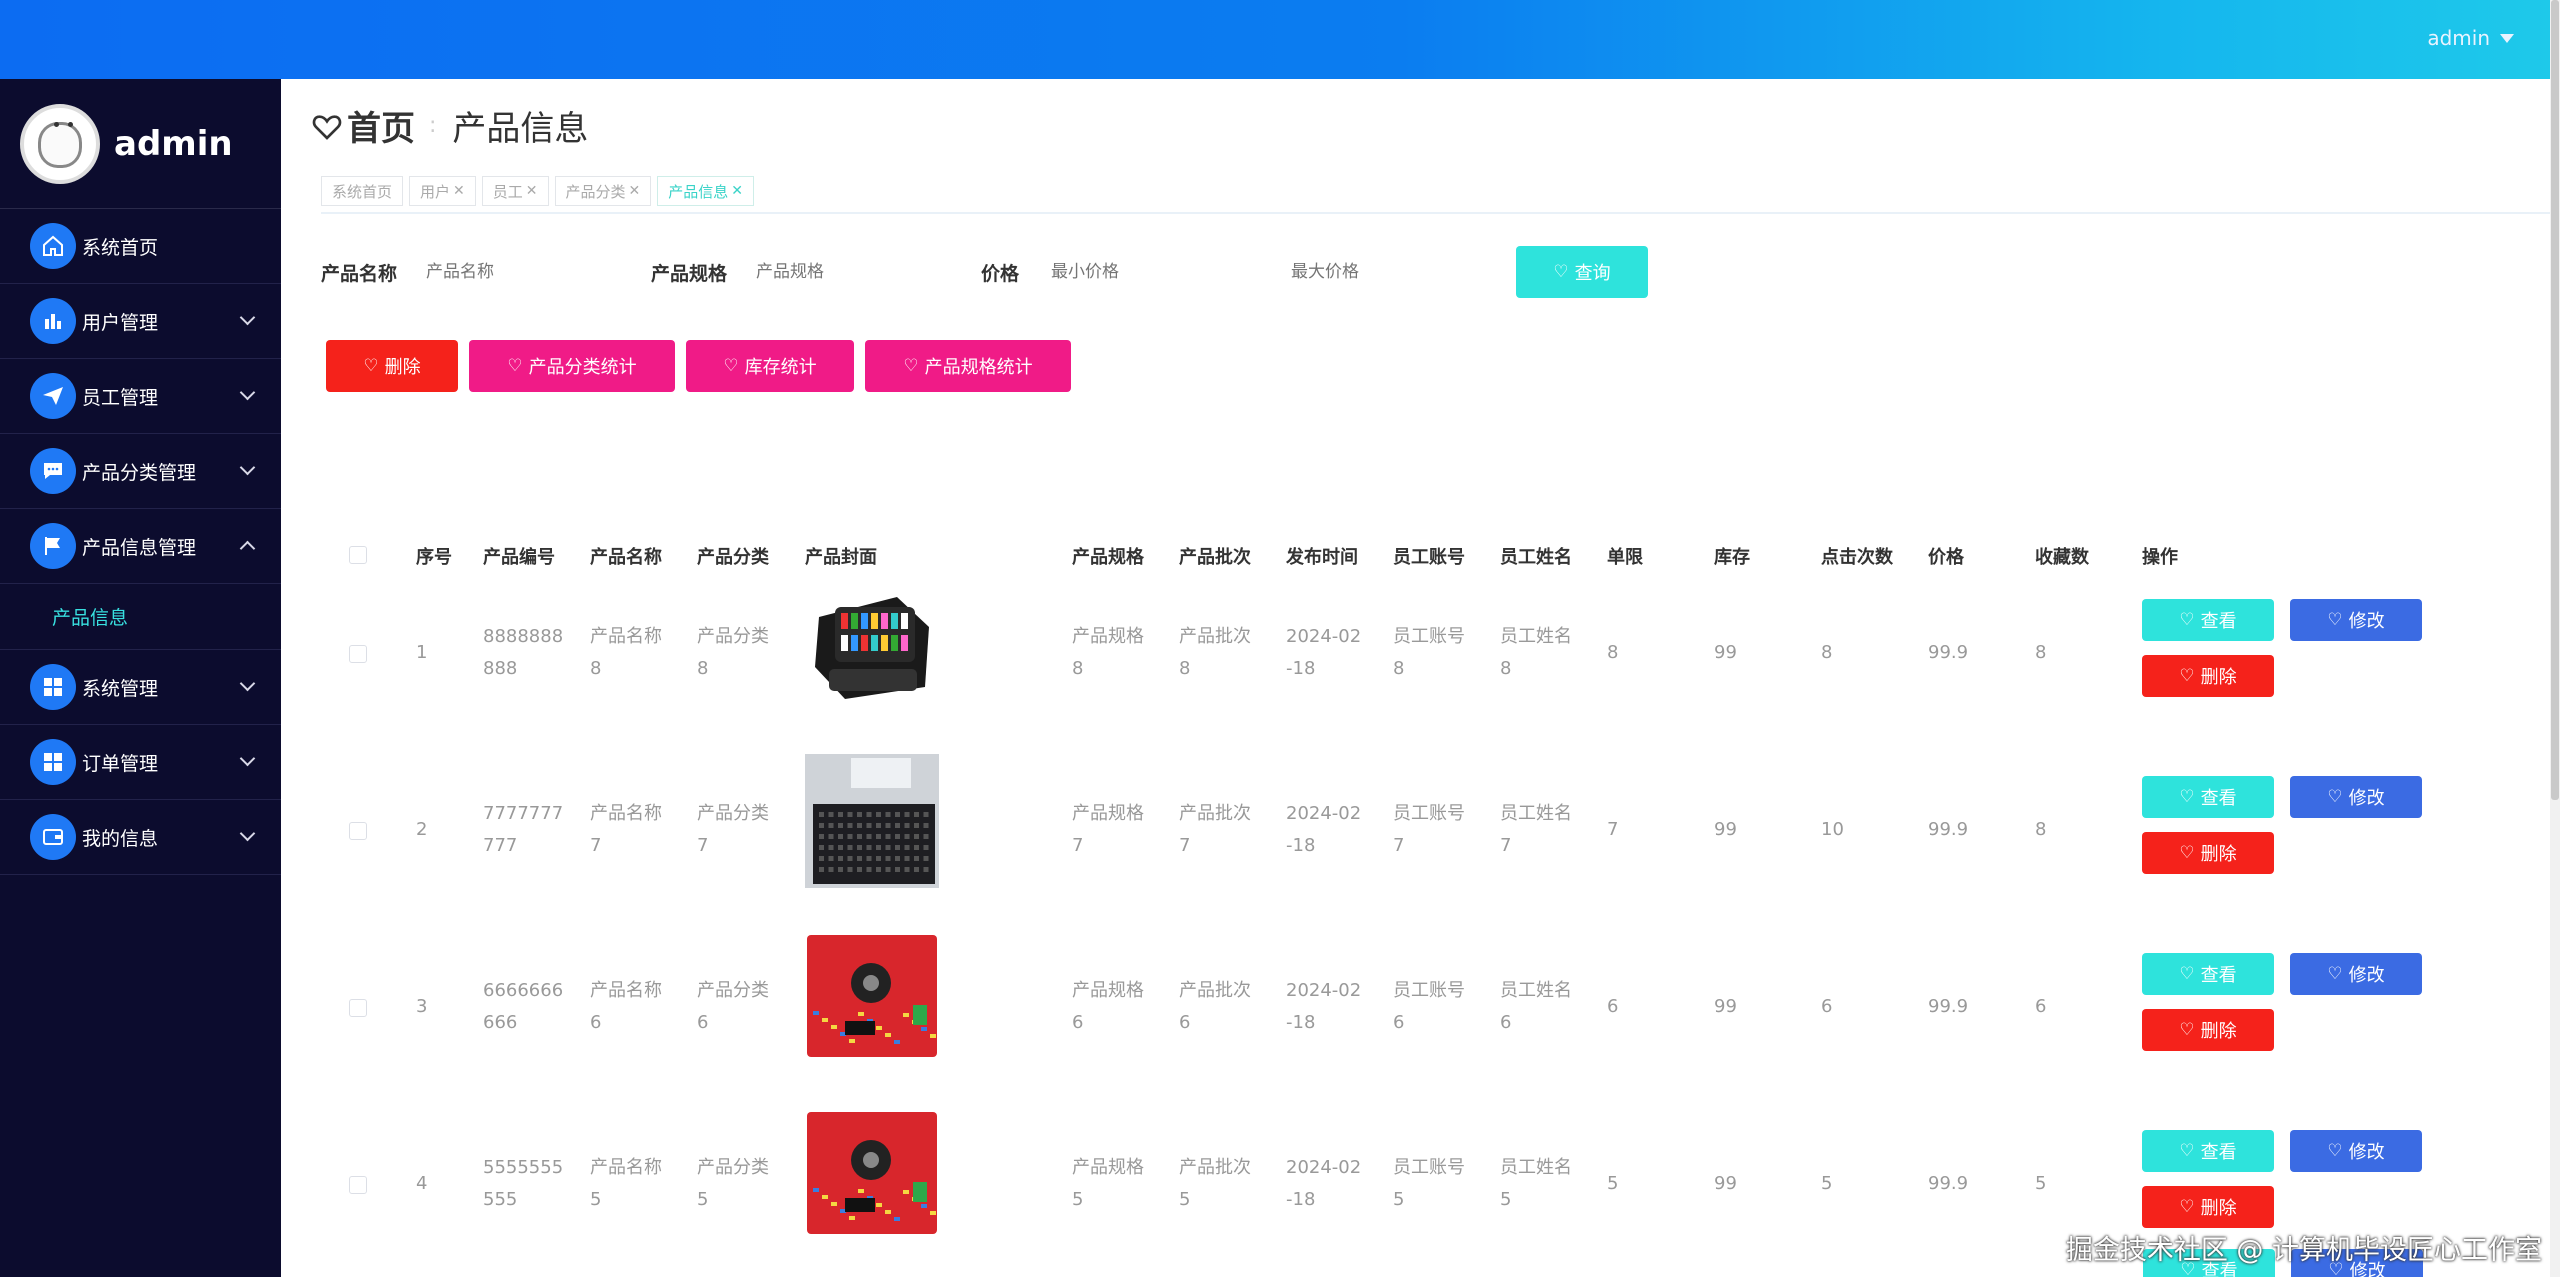 The width and height of the screenshot is (2560, 1277). I want to click on chevron-up-icon, so click(247, 548).